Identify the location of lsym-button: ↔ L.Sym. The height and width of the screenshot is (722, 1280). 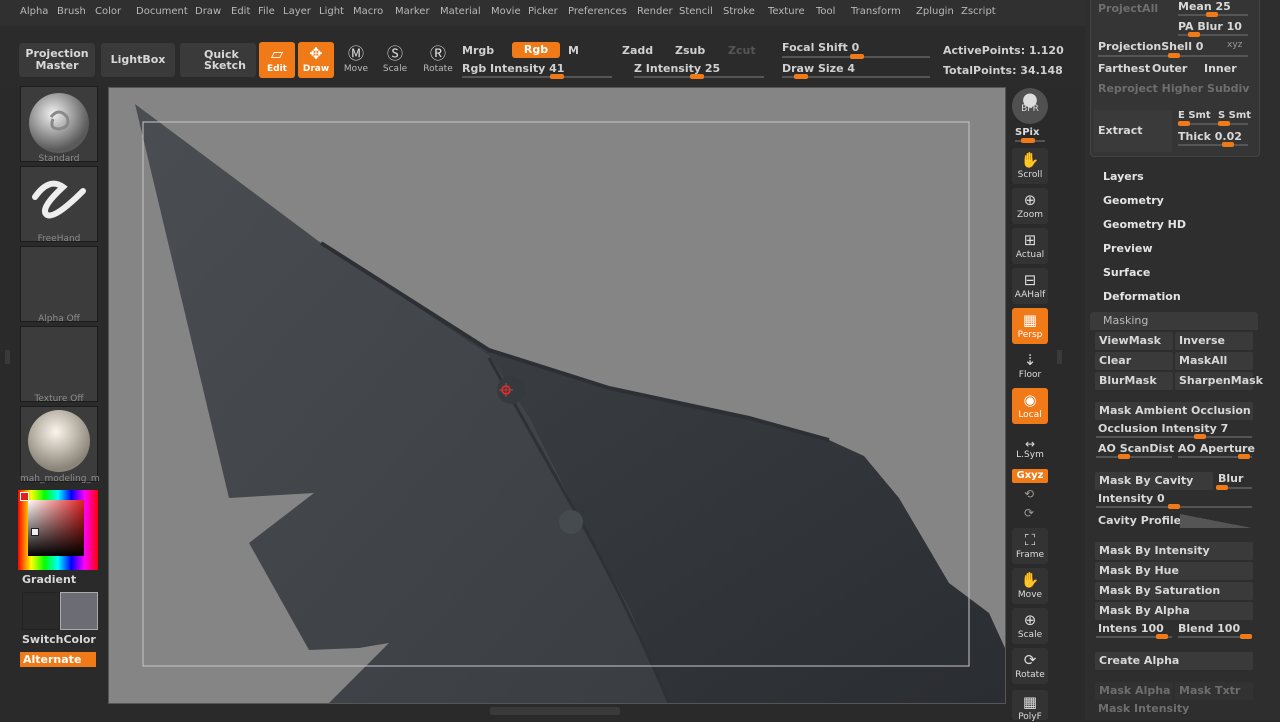
(1030, 449).